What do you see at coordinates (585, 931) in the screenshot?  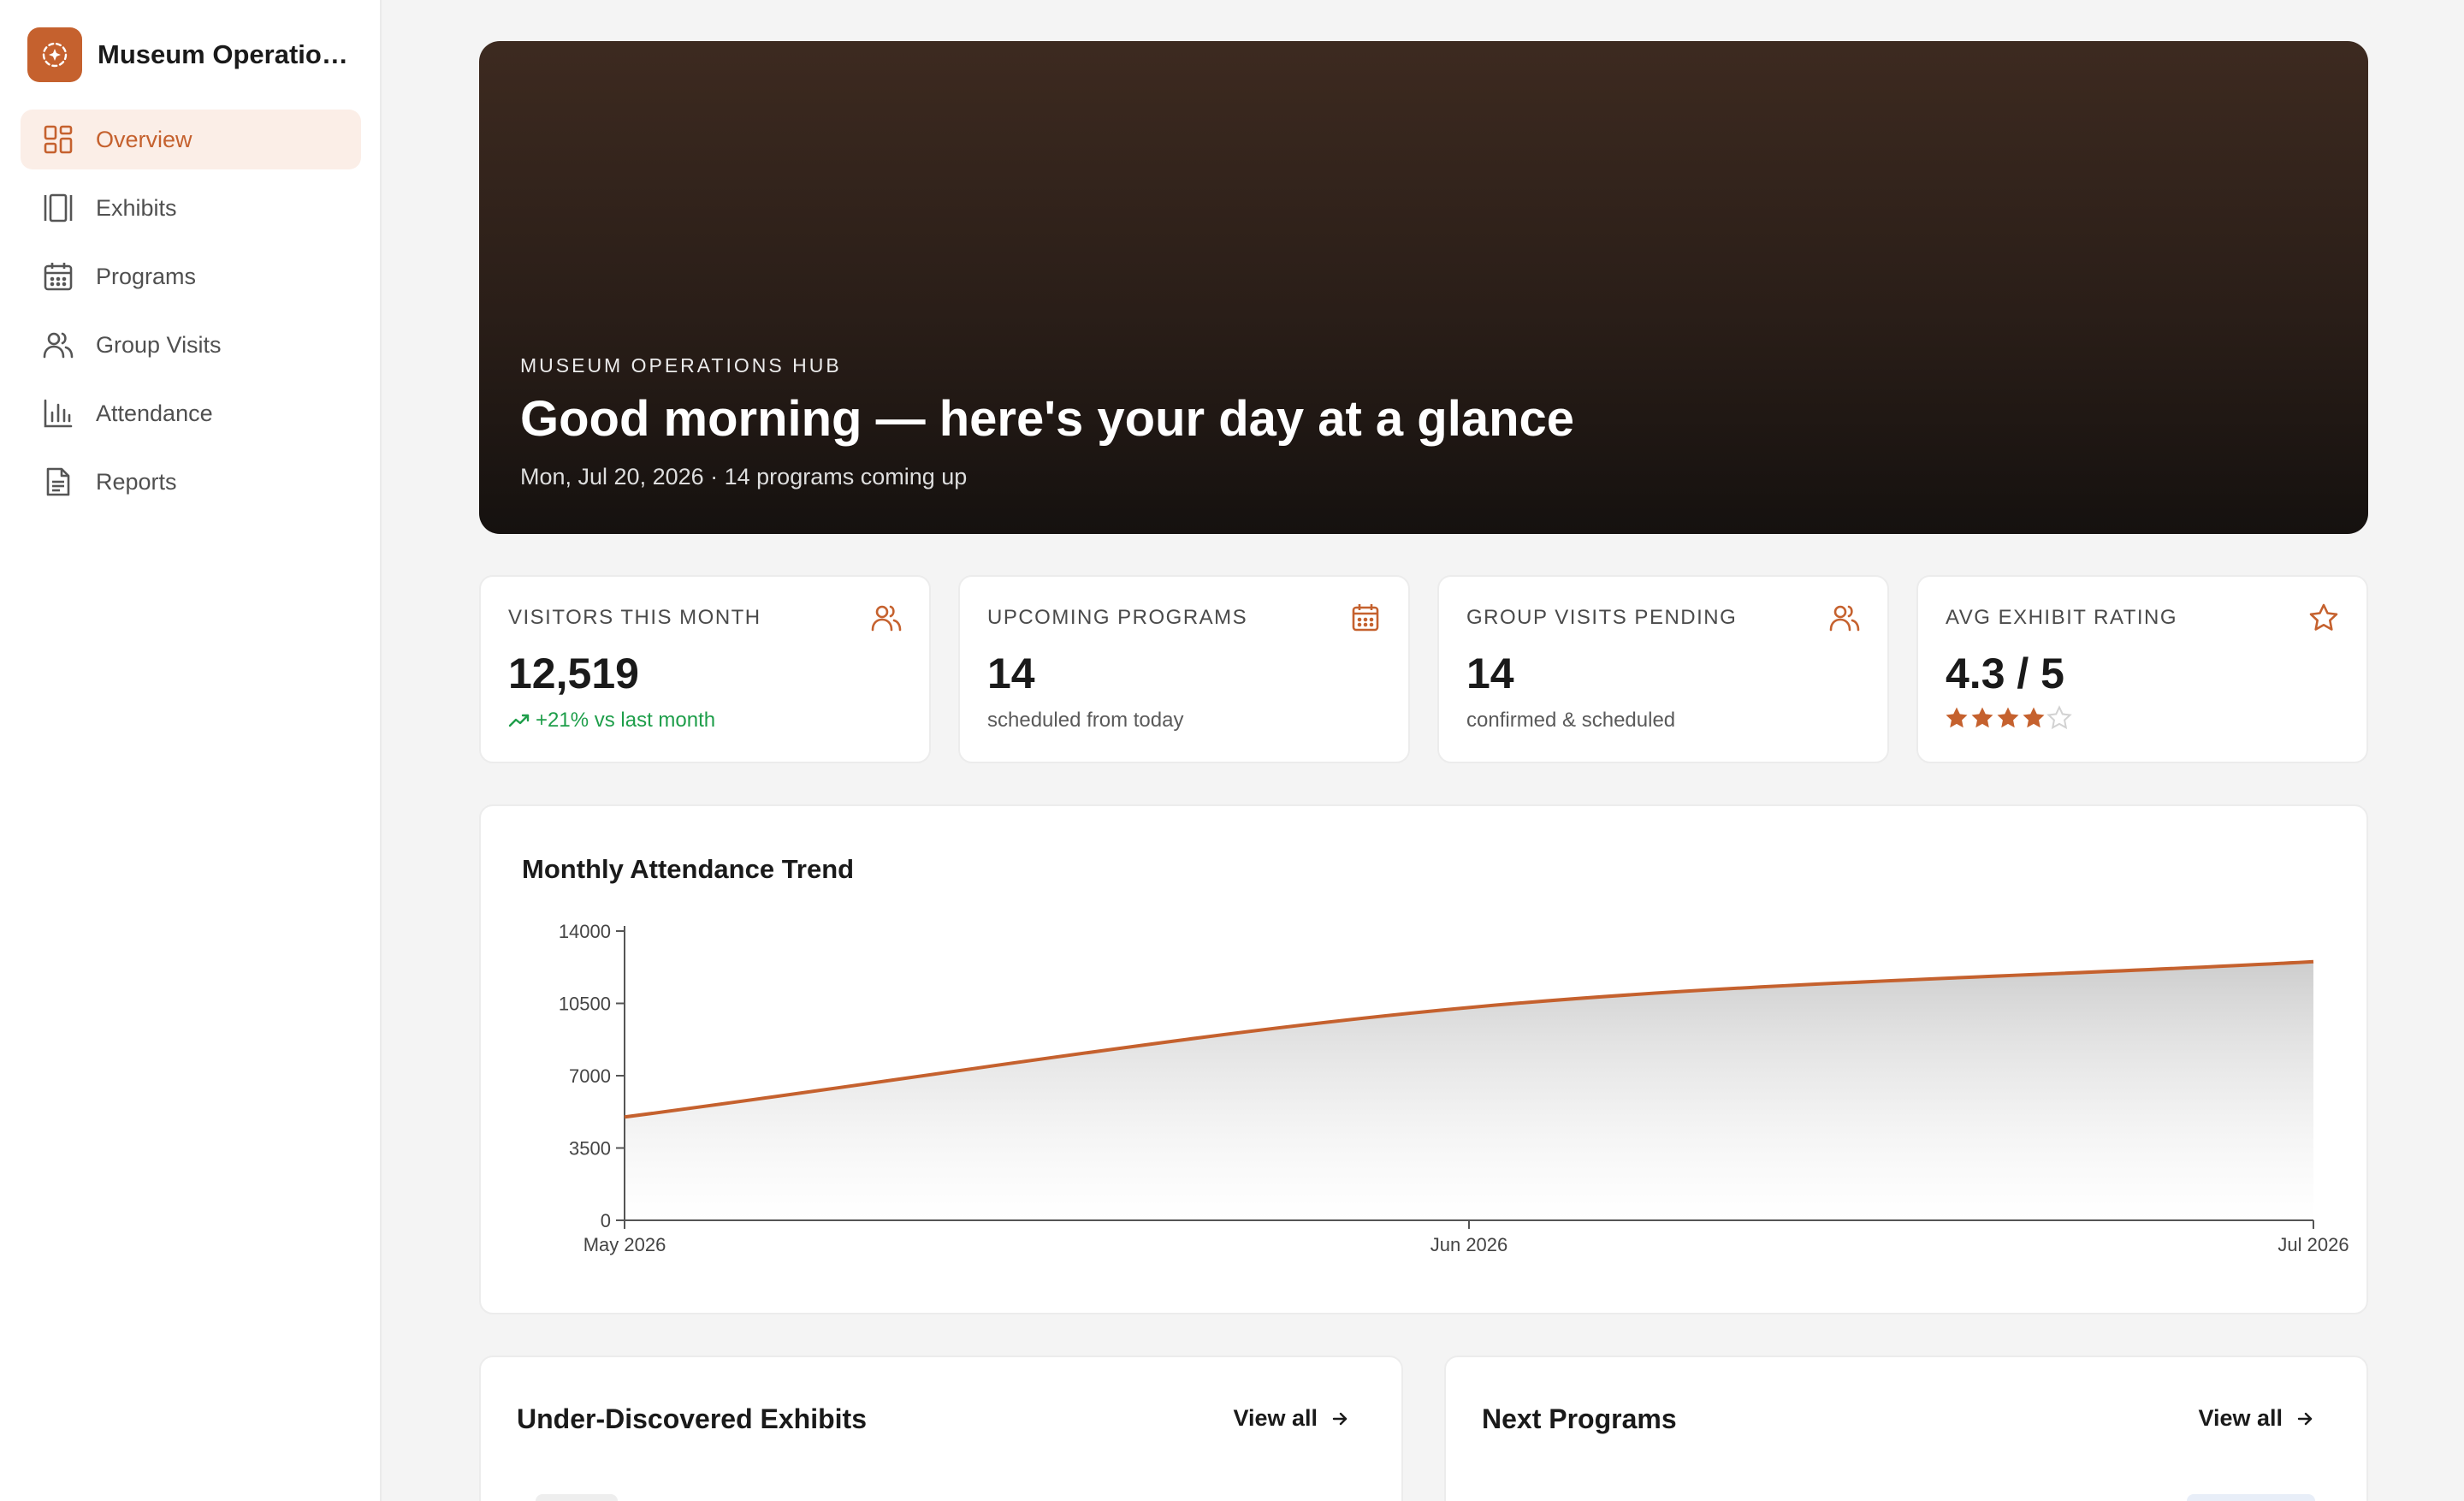 I see `y-tick-label: 14000` at bounding box center [585, 931].